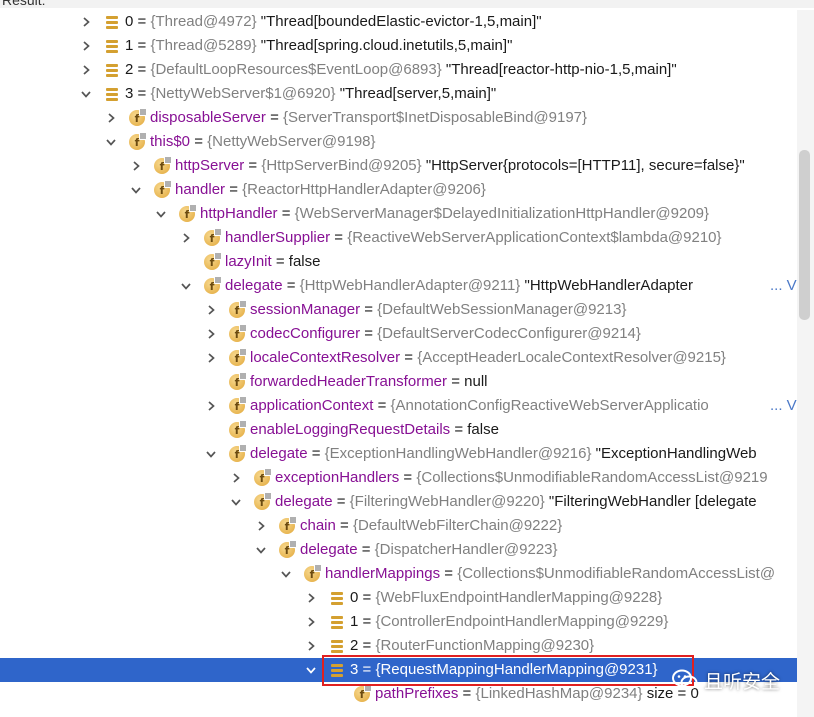  I want to click on node-value: null, so click(476, 381).